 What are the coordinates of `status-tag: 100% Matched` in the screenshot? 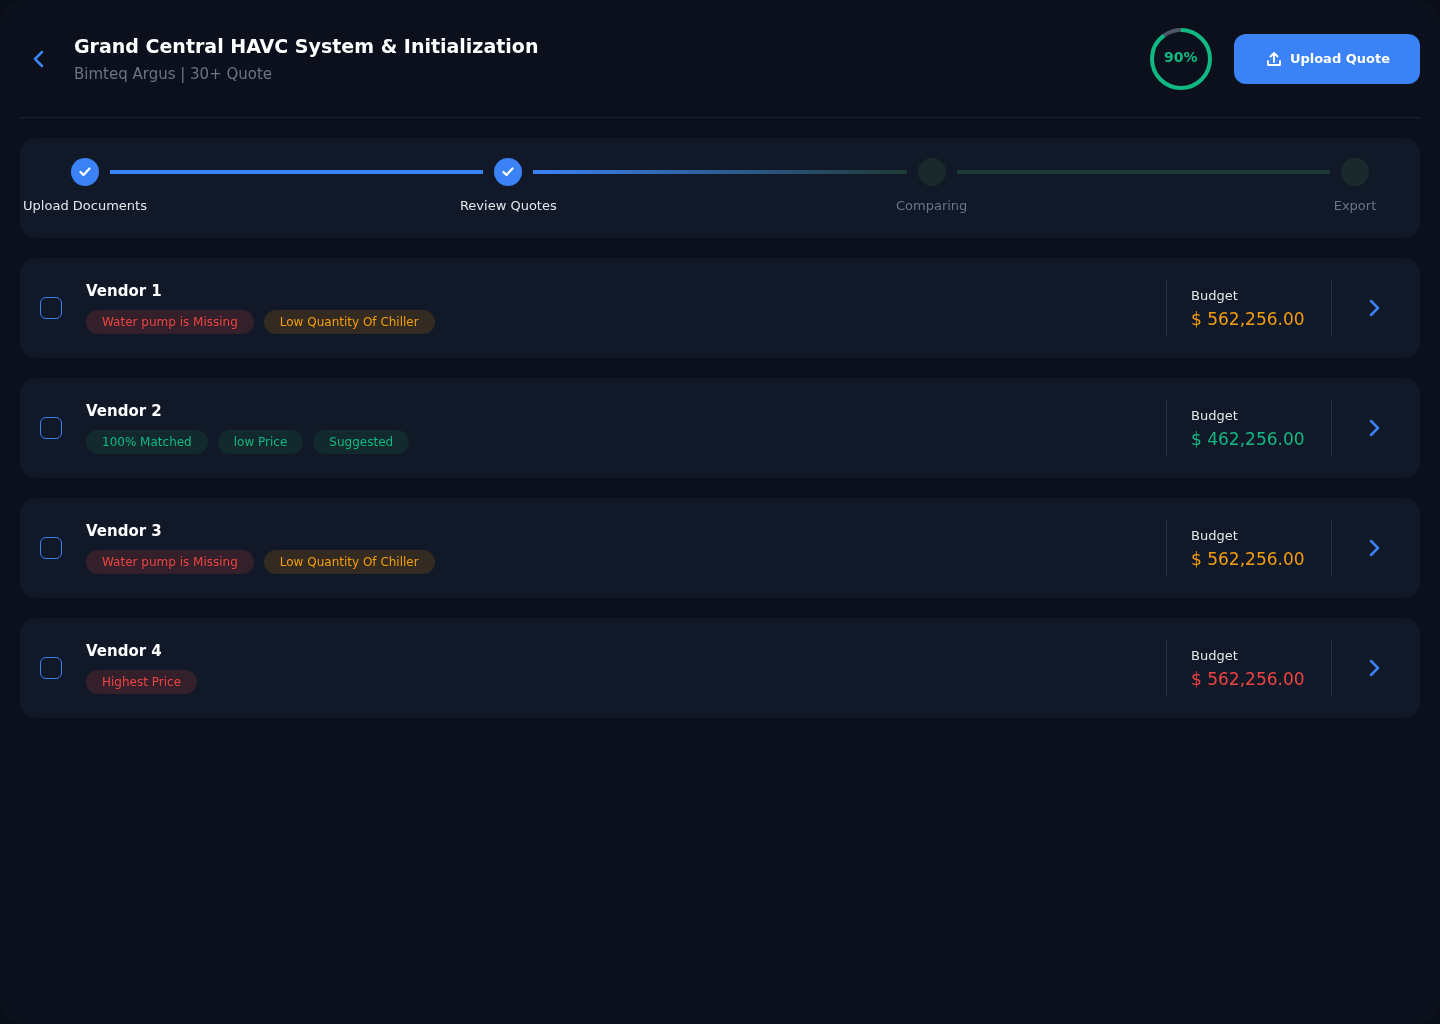 It's located at (147, 442).